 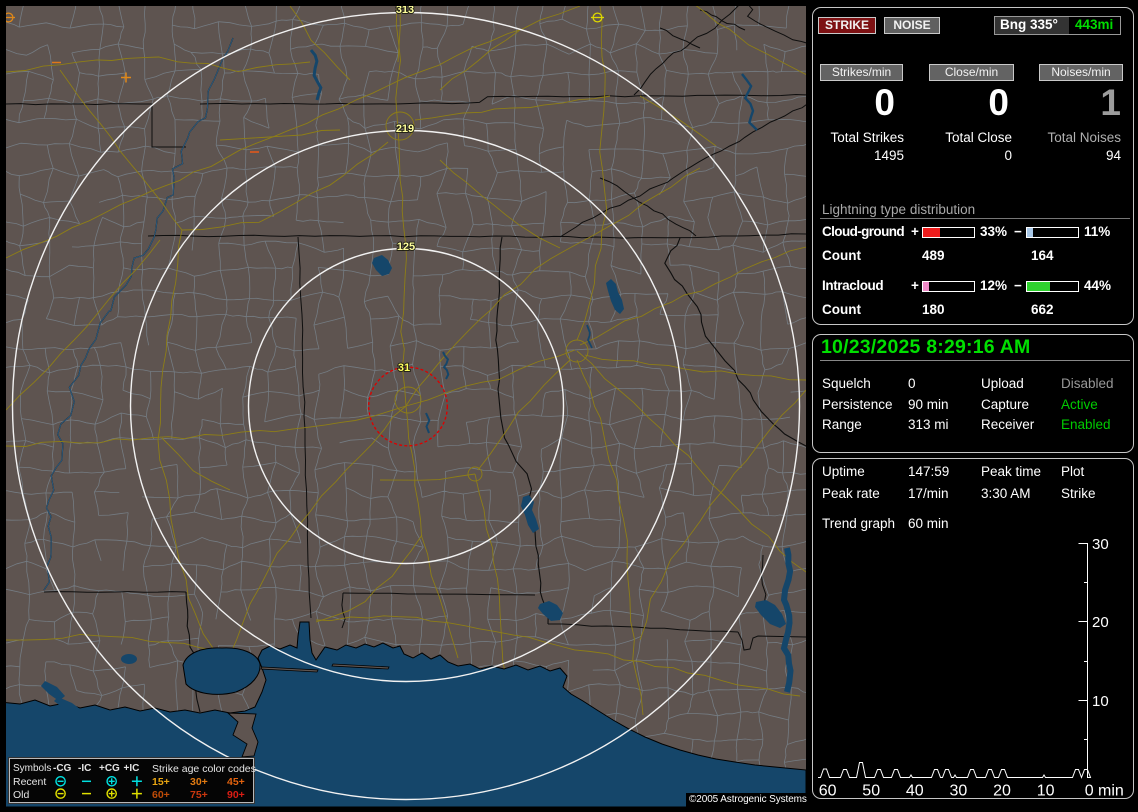 I want to click on svg-text: 125, so click(x=406, y=247).